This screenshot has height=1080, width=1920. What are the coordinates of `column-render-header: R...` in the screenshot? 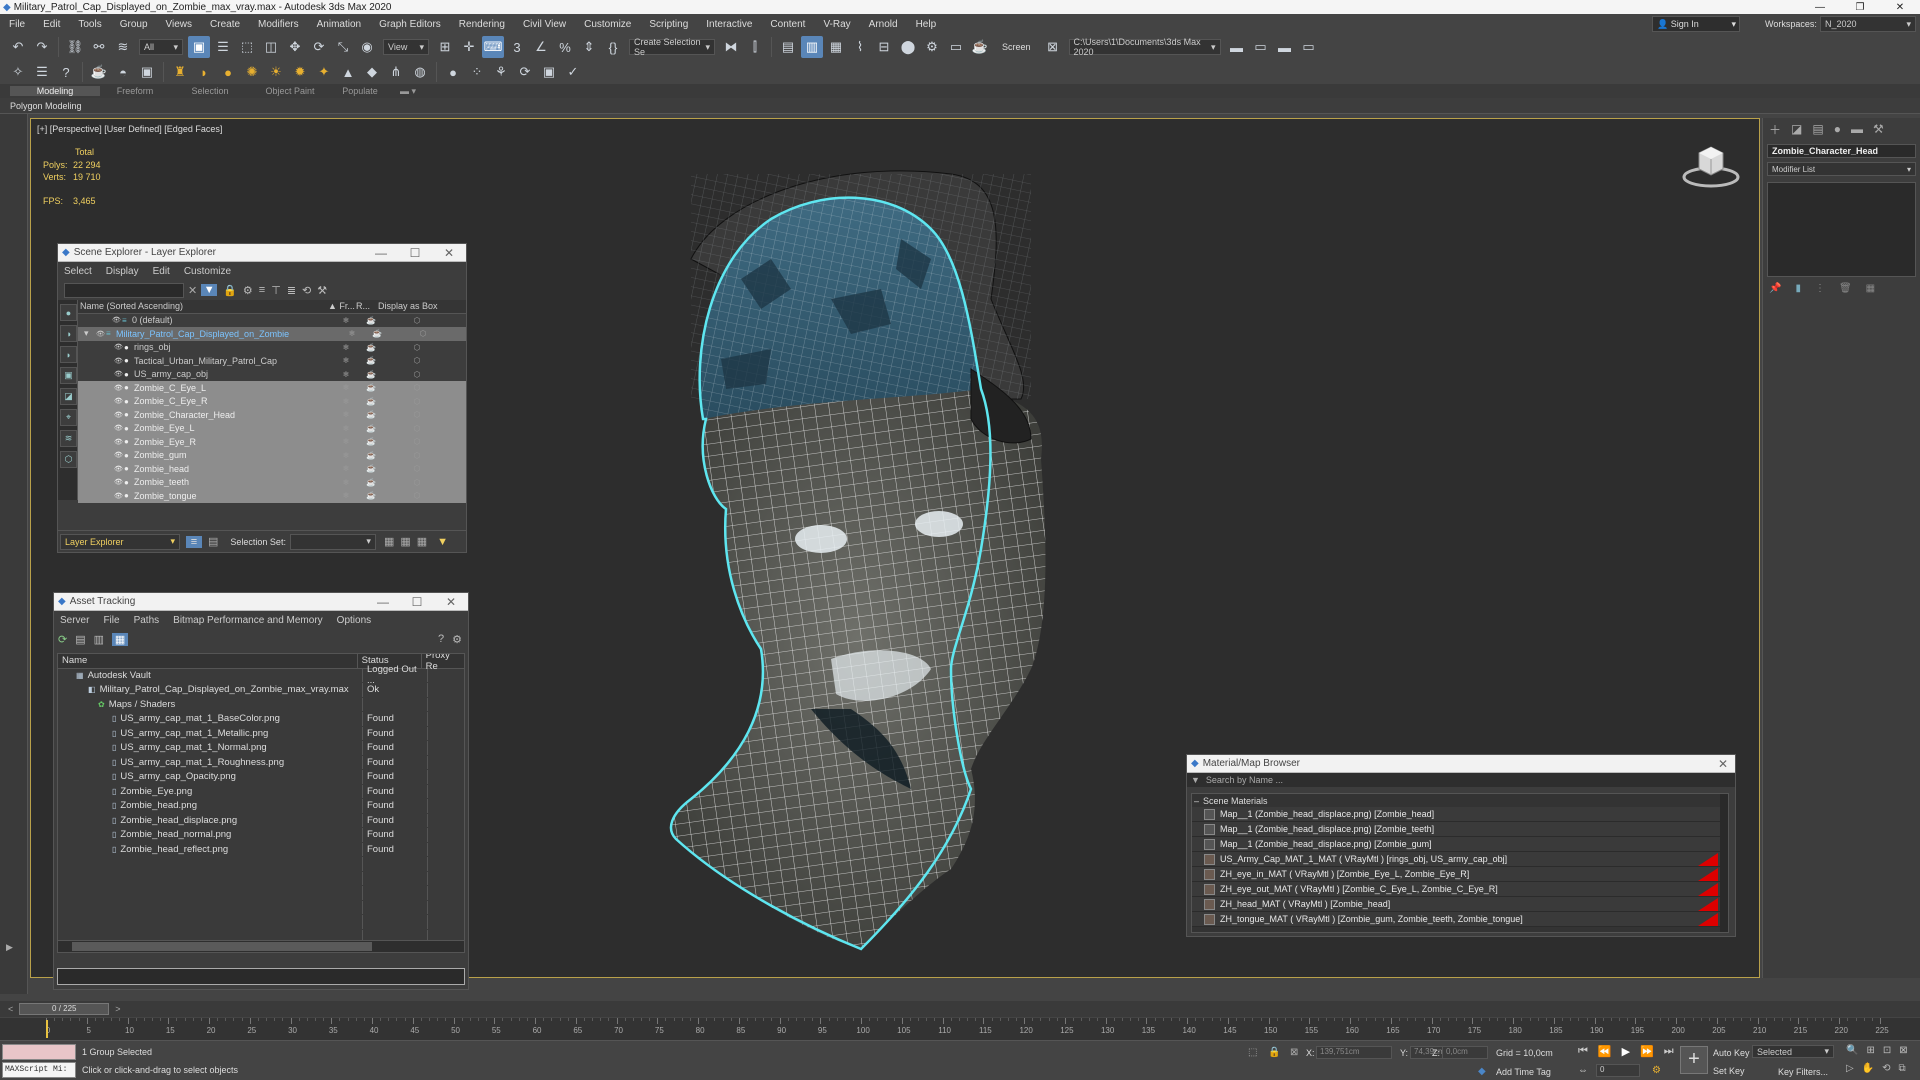 It's located at (367, 306).